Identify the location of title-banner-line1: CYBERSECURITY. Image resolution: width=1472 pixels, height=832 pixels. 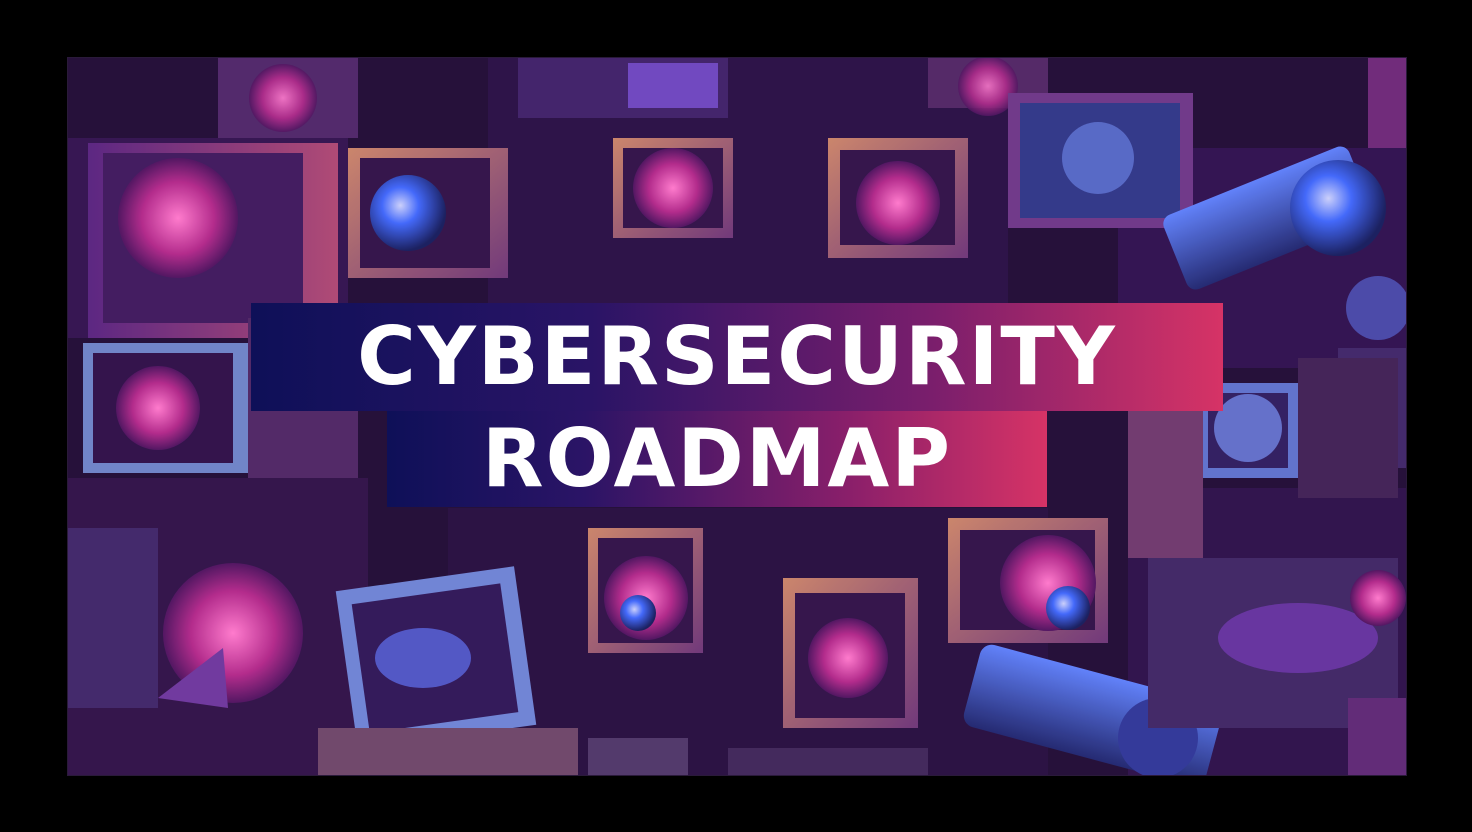
(737, 357).